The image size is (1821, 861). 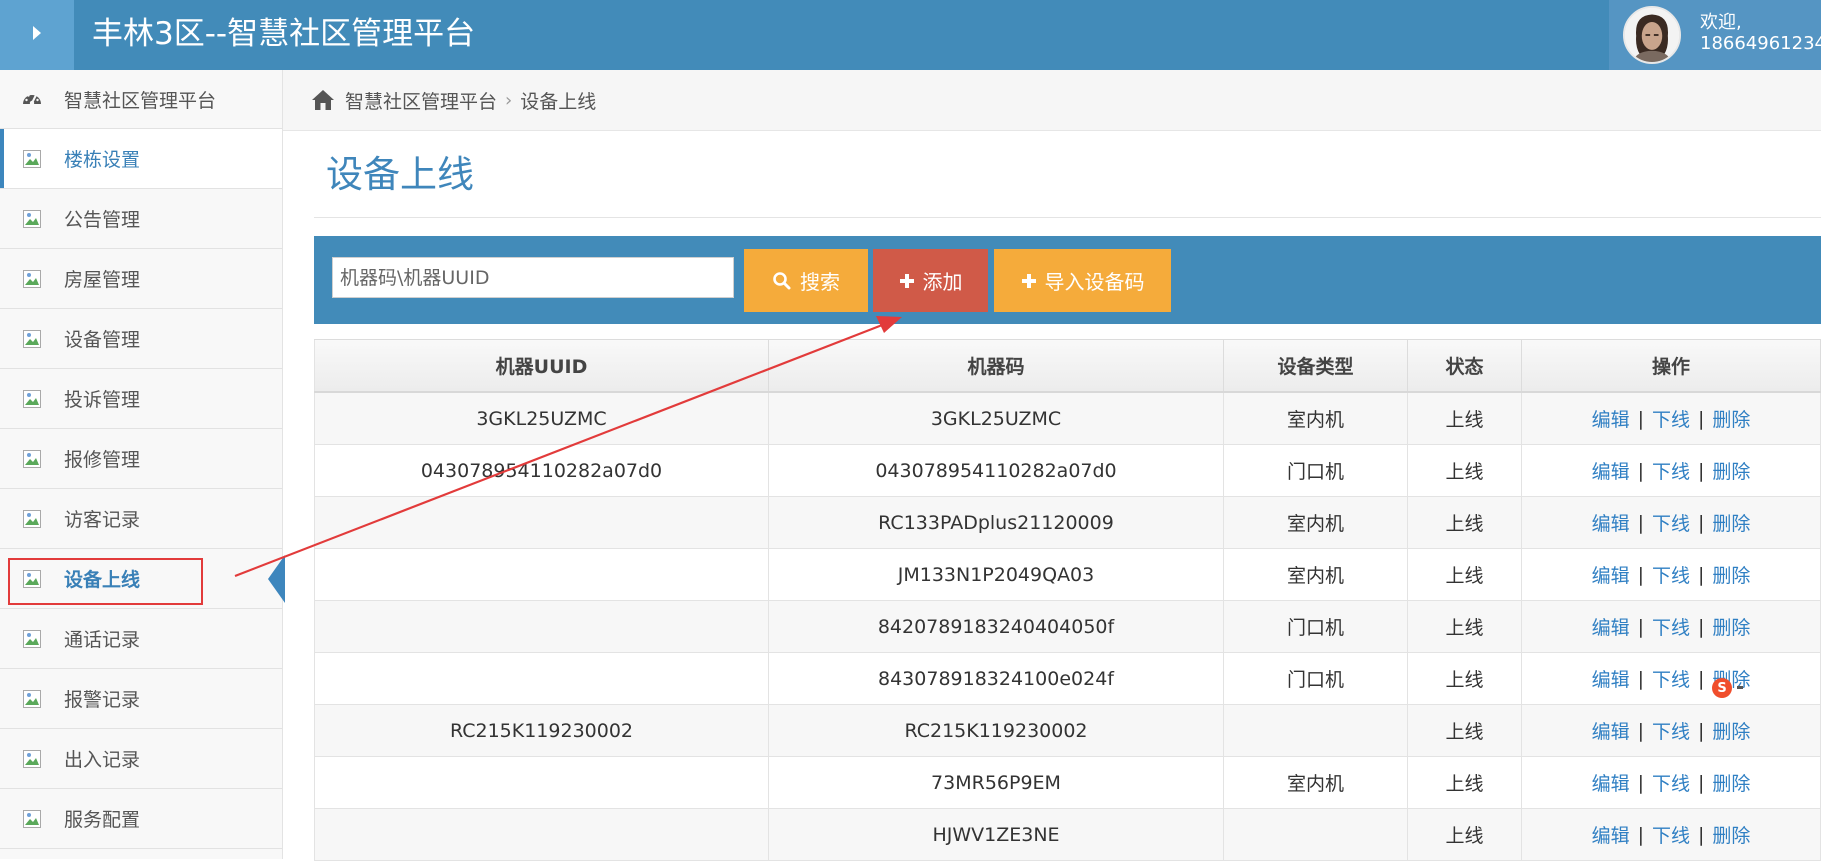 I want to click on sidebar-item-building-settings: 楼栋设置, so click(x=141, y=159).